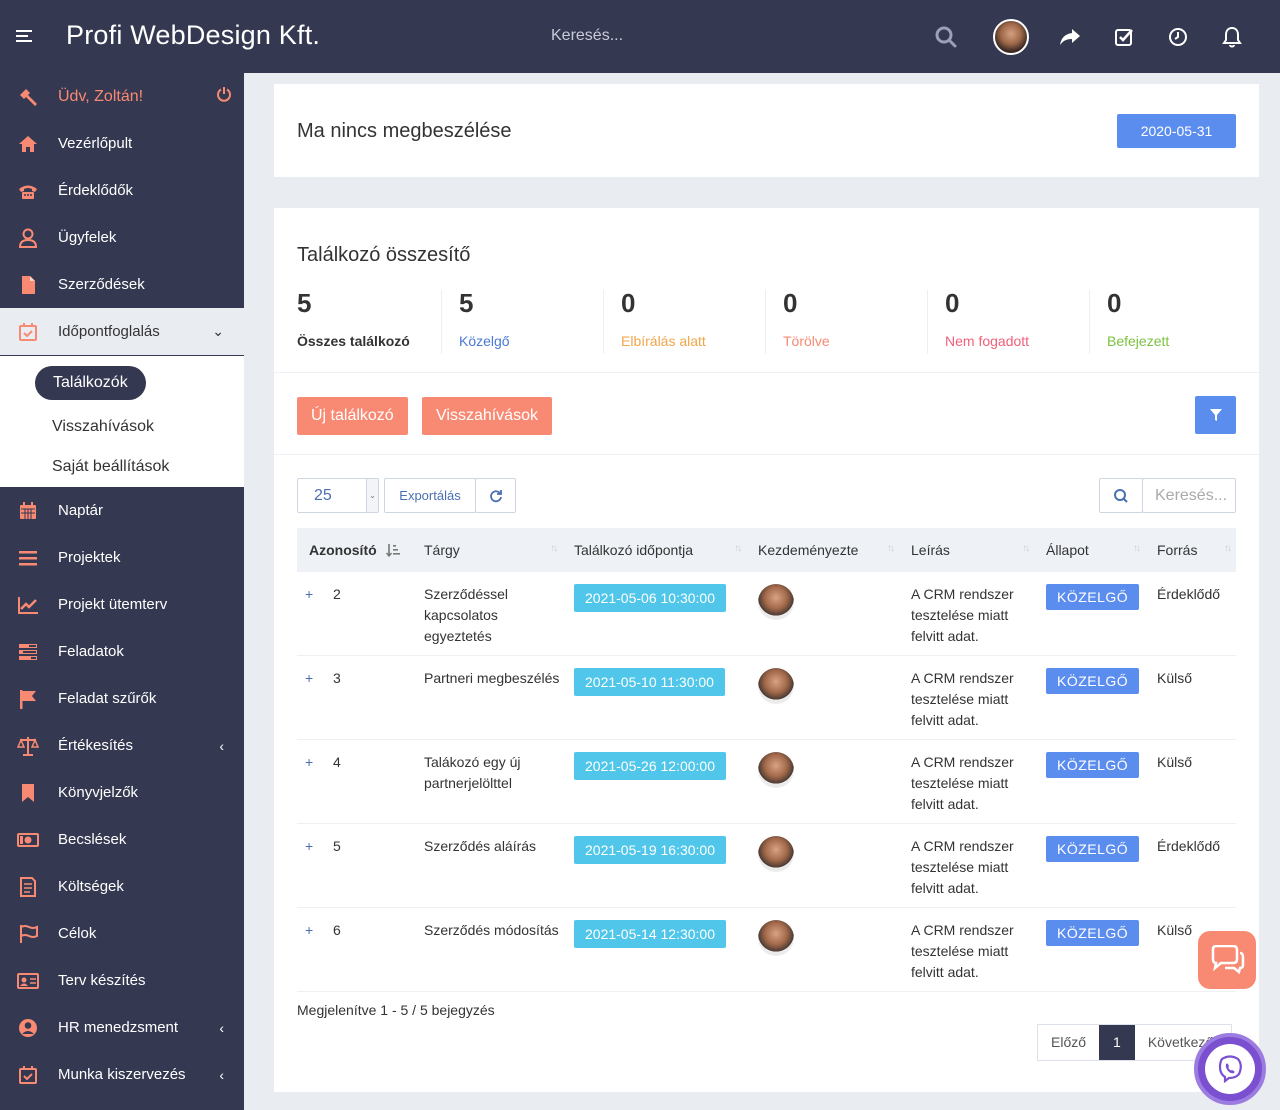 This screenshot has height=1110, width=1280. Describe the element at coordinates (822, 550) in the screenshot. I see `column-header: Kezdeményezte` at that location.